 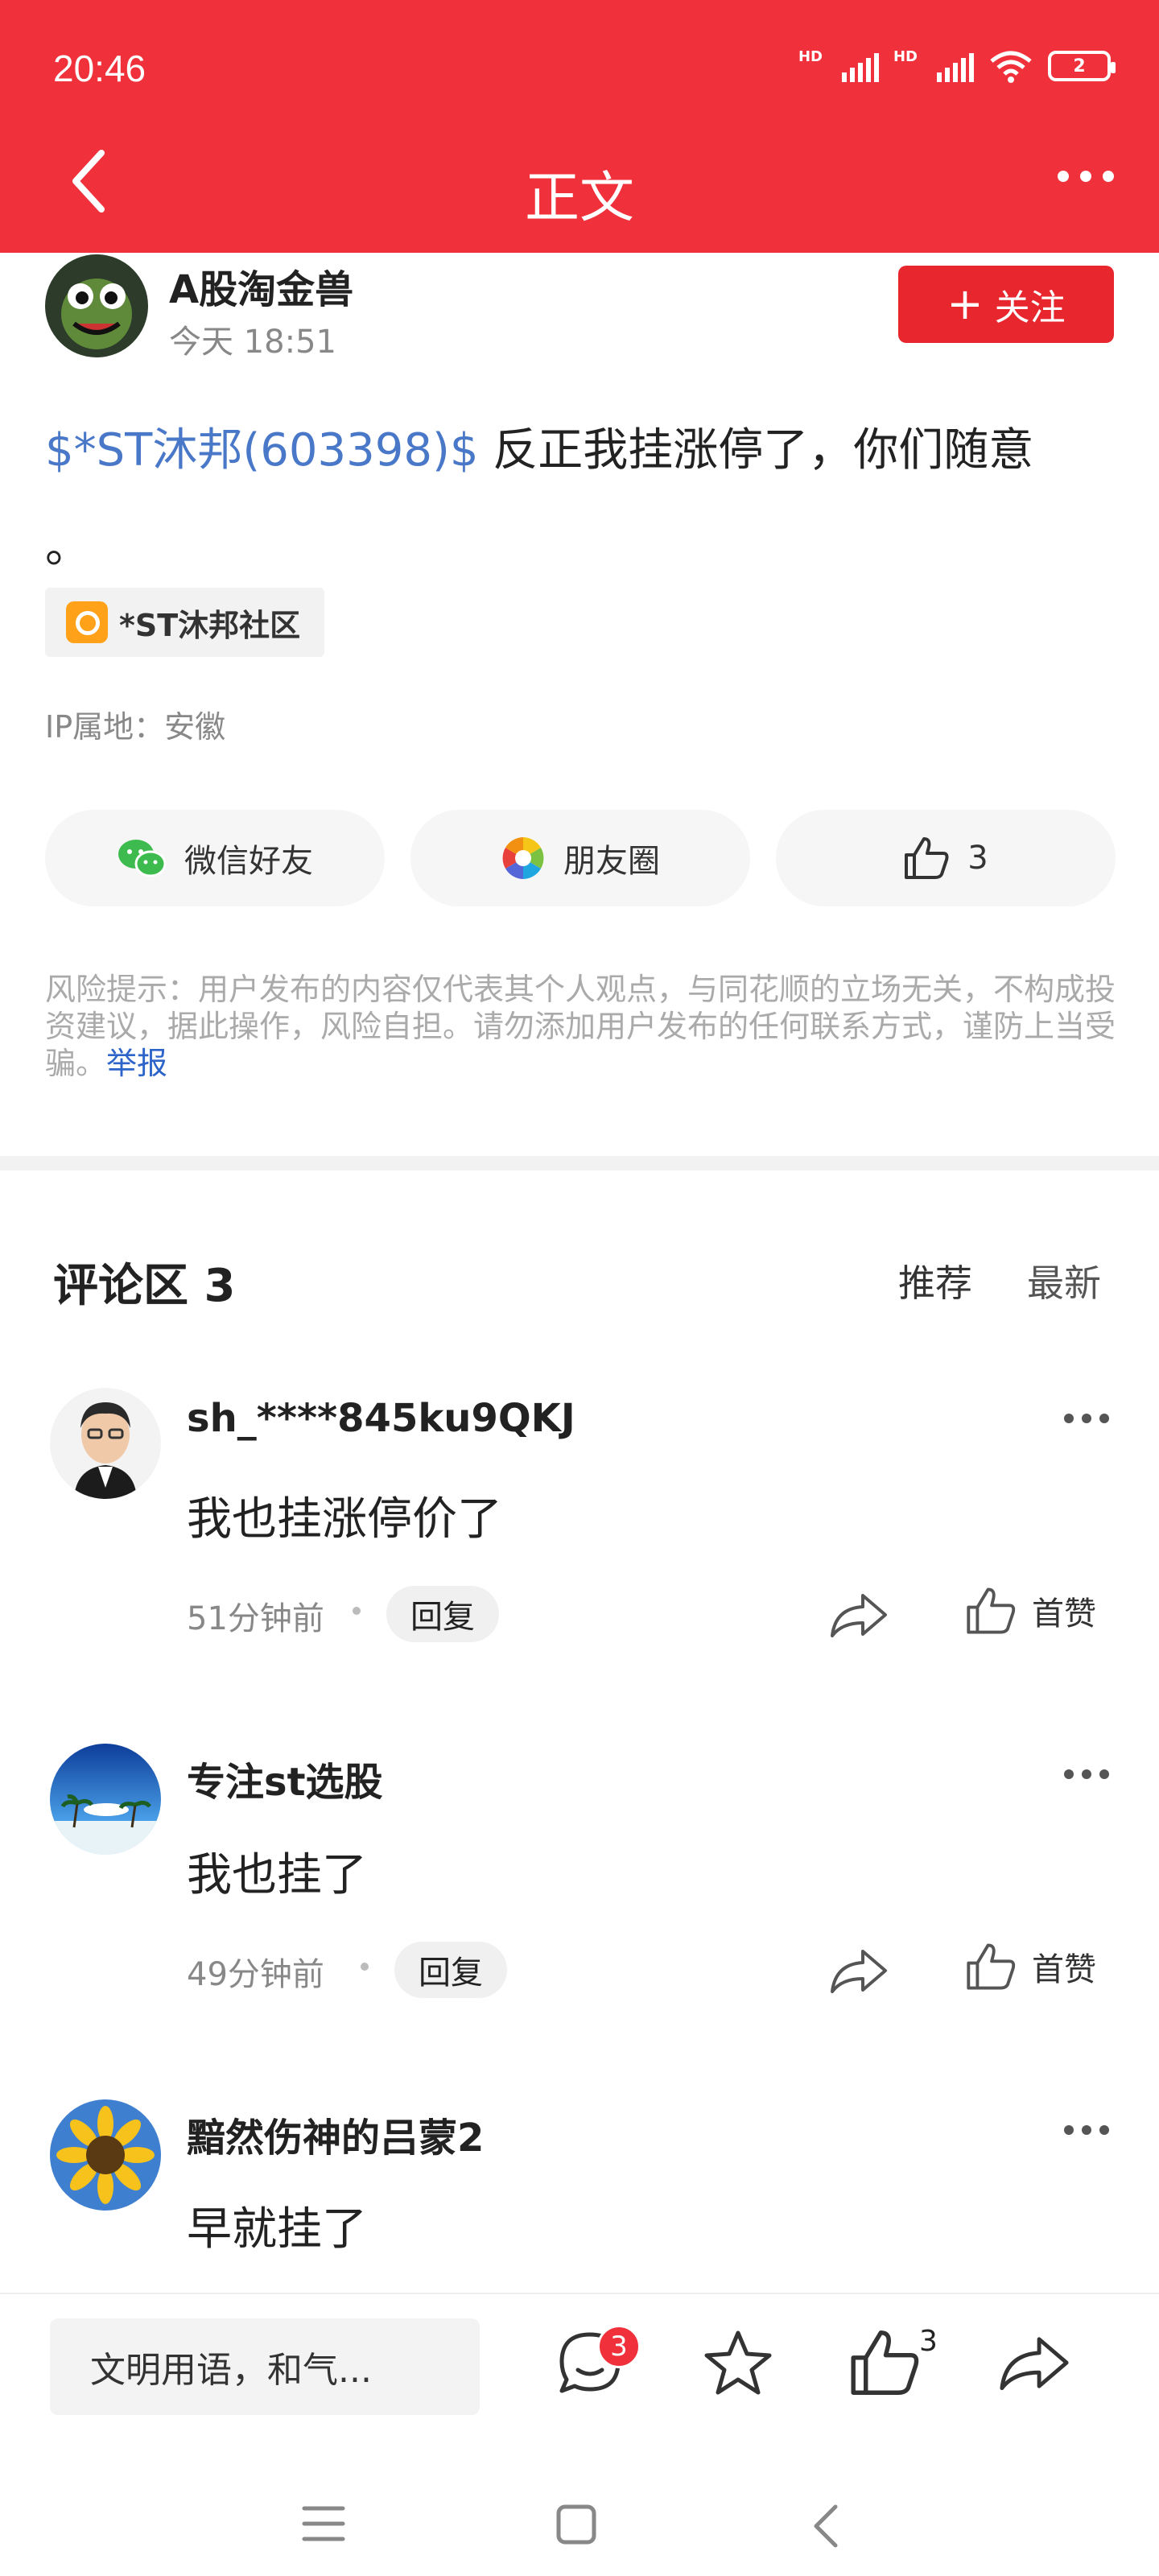 I want to click on stock-link: $*ST沐邦(603398)$, so click(x=261, y=450).